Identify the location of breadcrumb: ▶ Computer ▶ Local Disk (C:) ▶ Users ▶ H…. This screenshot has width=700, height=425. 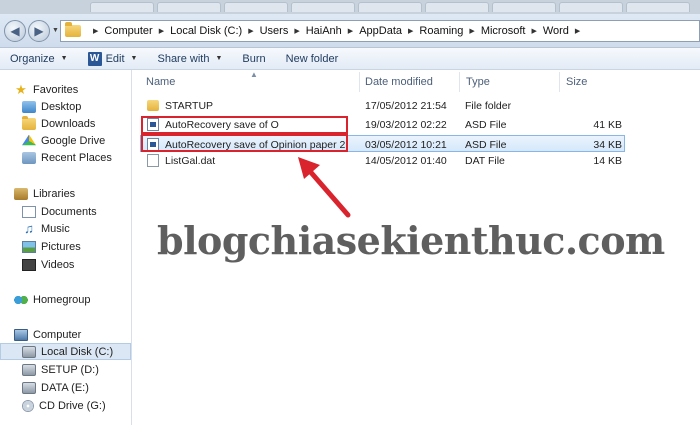
(336, 31).